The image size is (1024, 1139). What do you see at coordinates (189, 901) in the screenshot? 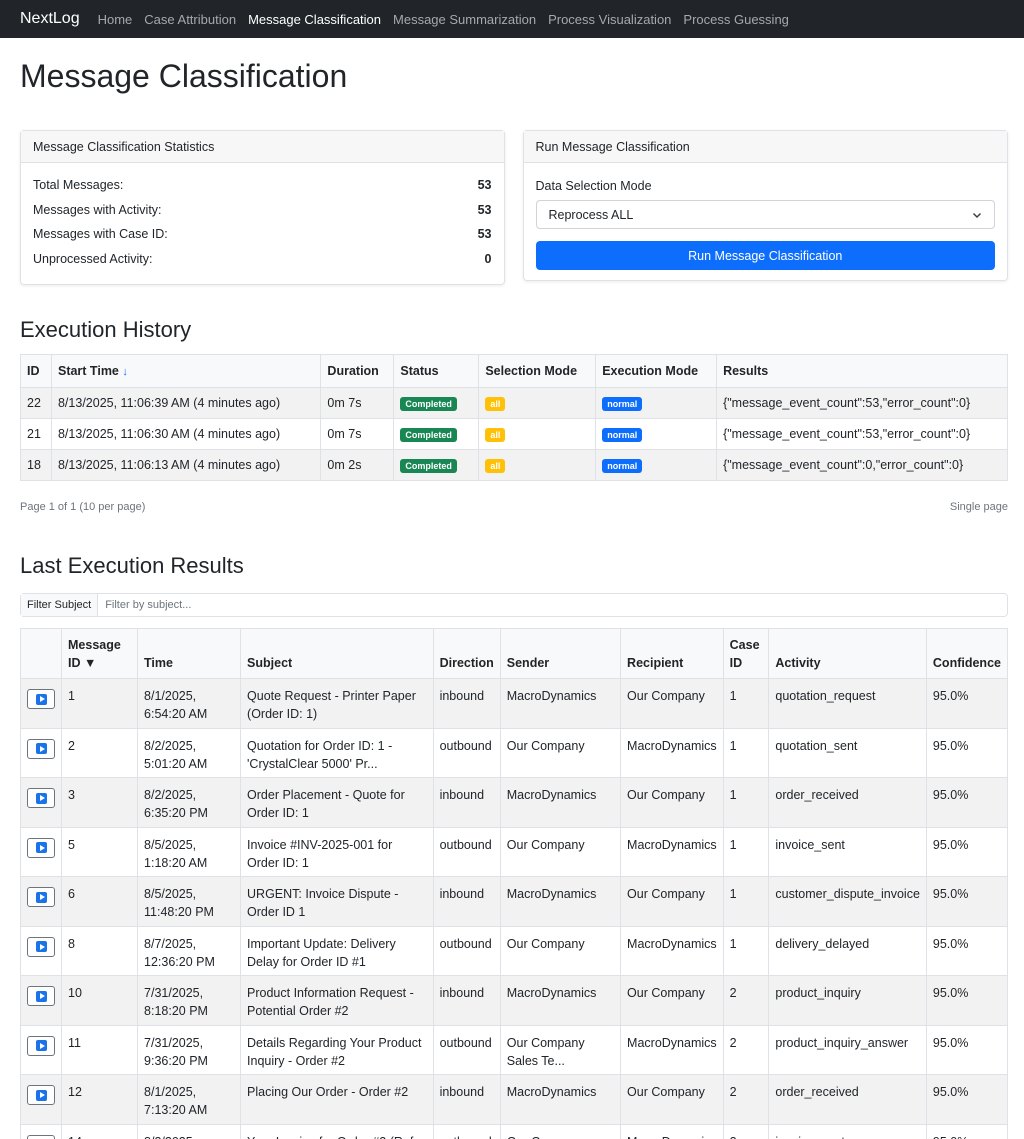
I see `cell-time: 8/5/2025, 11:48:20 PM` at bounding box center [189, 901].